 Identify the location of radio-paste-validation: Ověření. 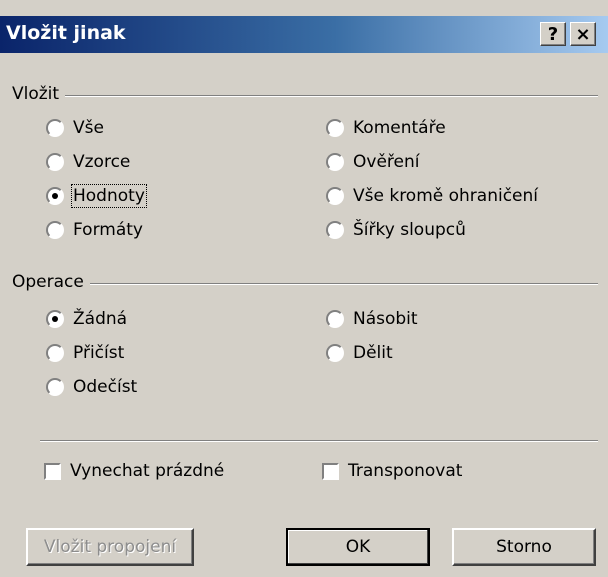
(372, 162).